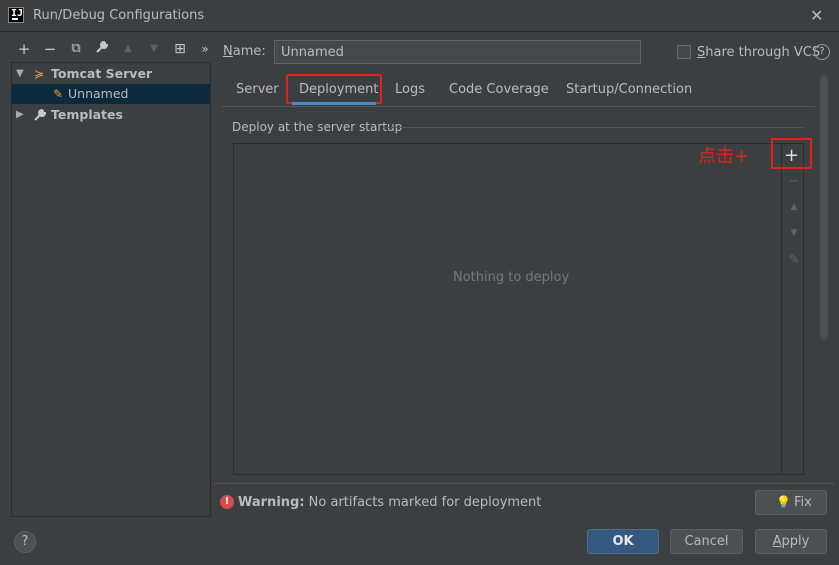  I want to click on highlight-box-add, so click(791, 153).